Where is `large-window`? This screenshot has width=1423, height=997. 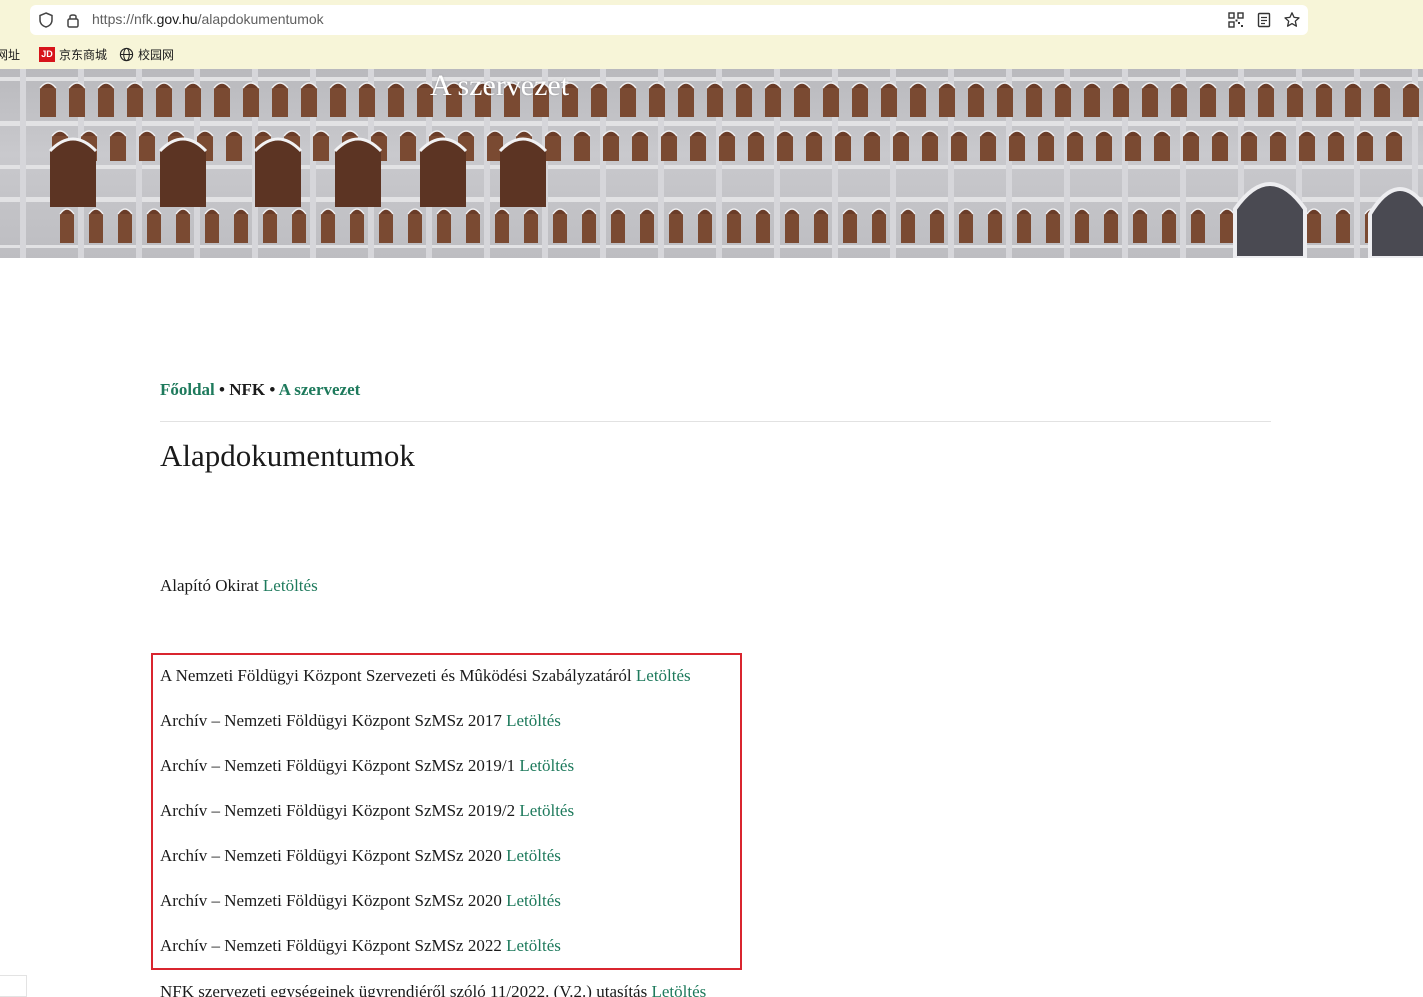
large-window is located at coordinates (183, 178).